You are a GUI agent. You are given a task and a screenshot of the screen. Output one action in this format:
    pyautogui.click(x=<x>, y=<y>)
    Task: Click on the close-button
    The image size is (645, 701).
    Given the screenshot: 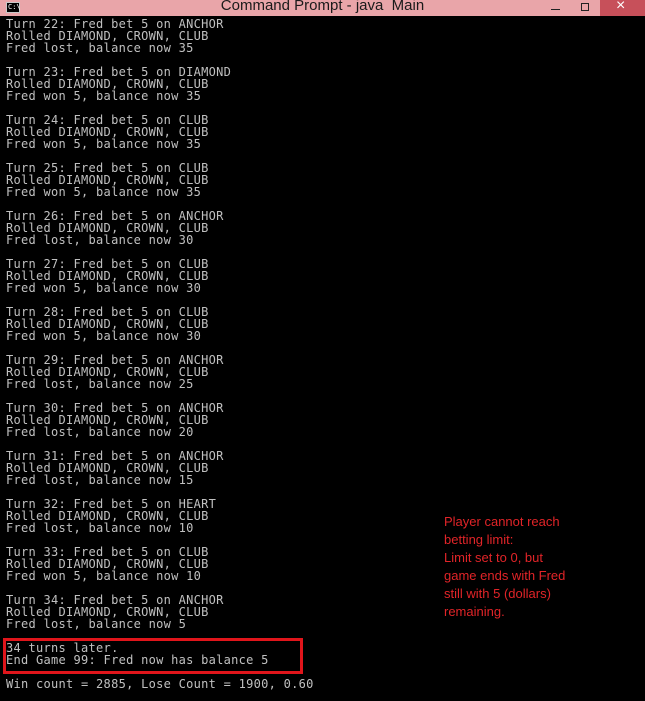 What is the action you would take?
    pyautogui.click(x=622, y=8)
    